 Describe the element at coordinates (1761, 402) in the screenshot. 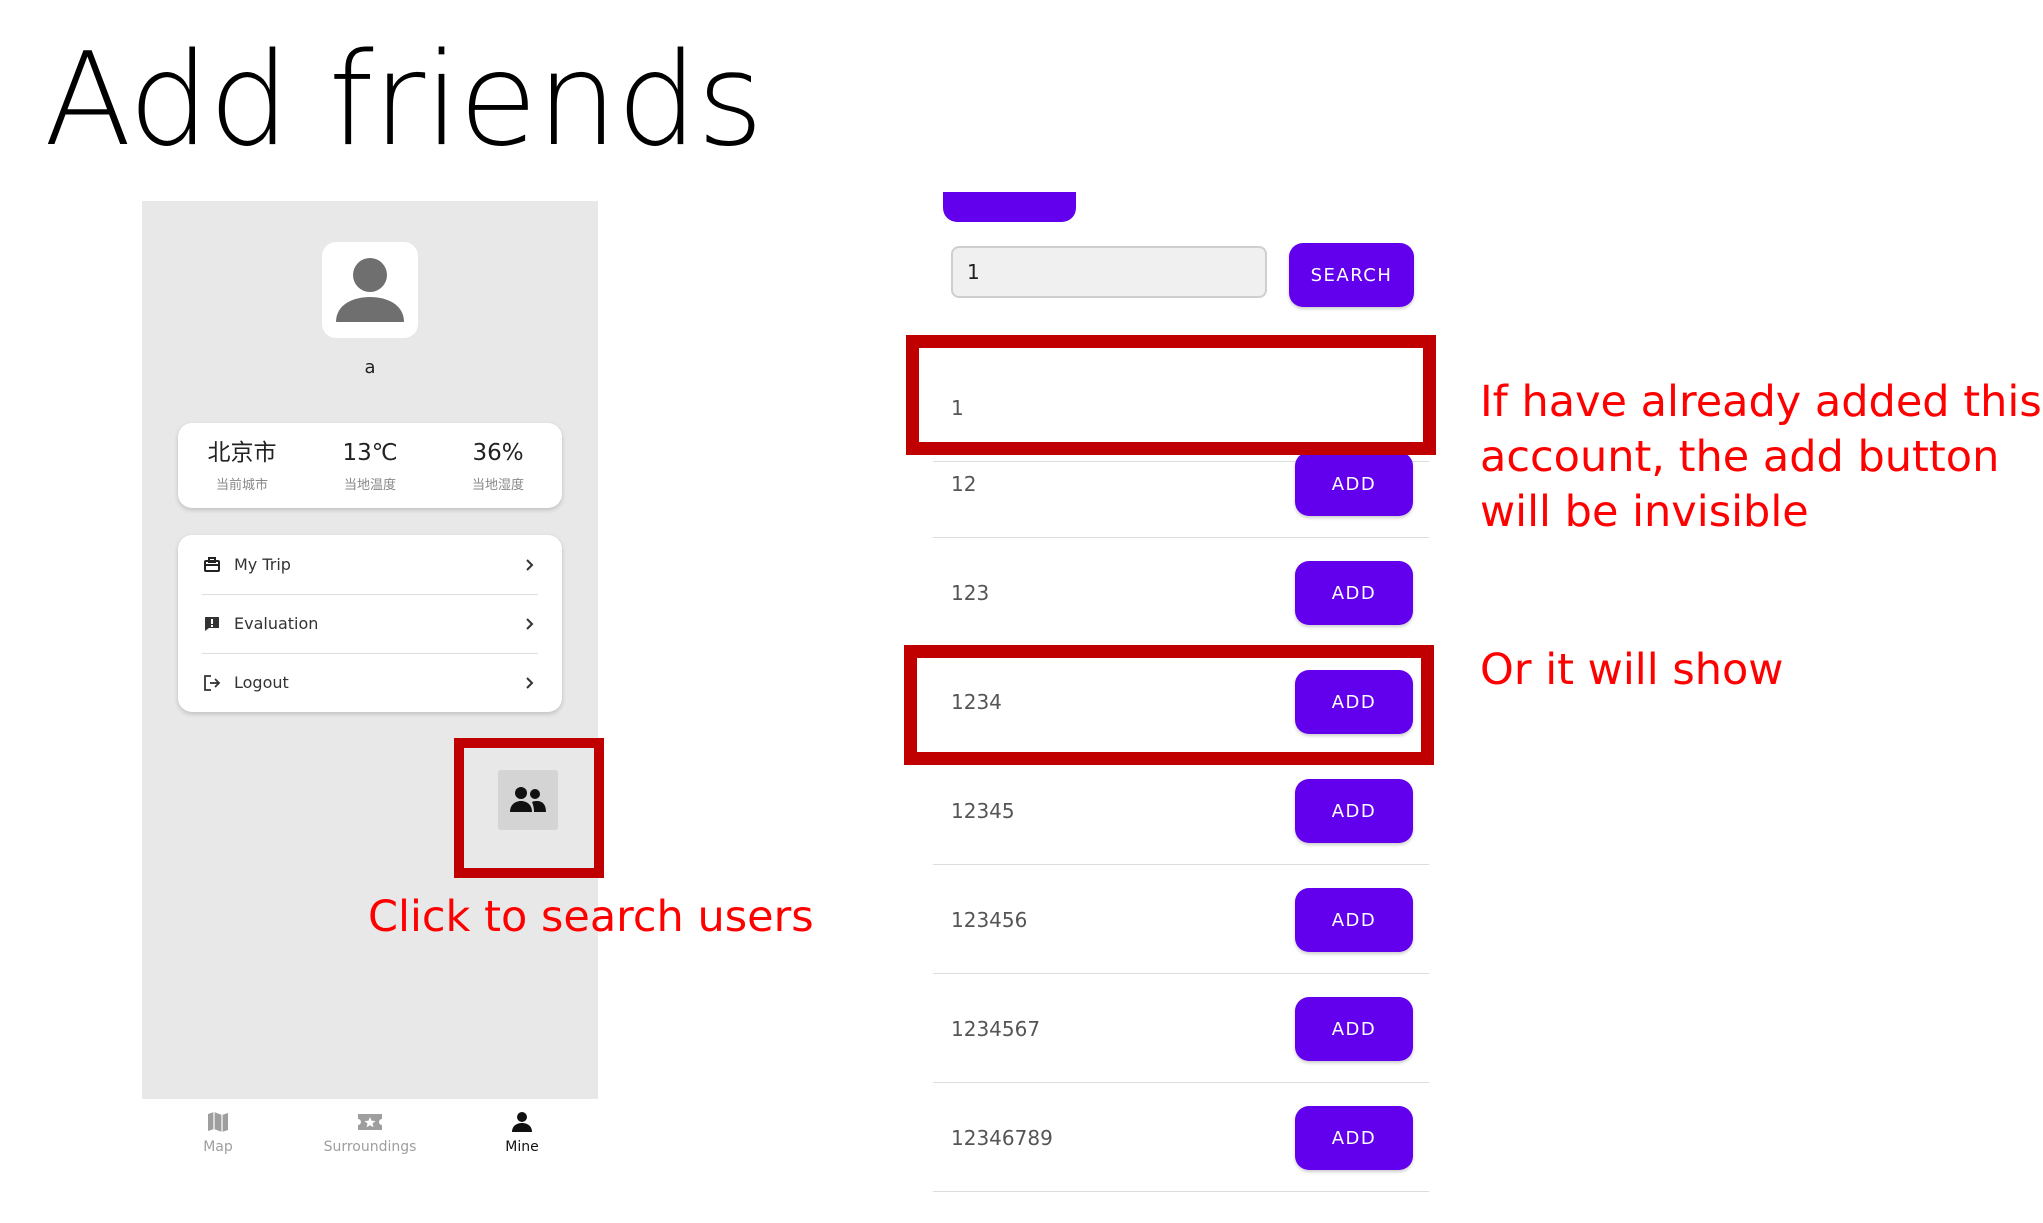

I see `annotation-line: If have already added this` at that location.